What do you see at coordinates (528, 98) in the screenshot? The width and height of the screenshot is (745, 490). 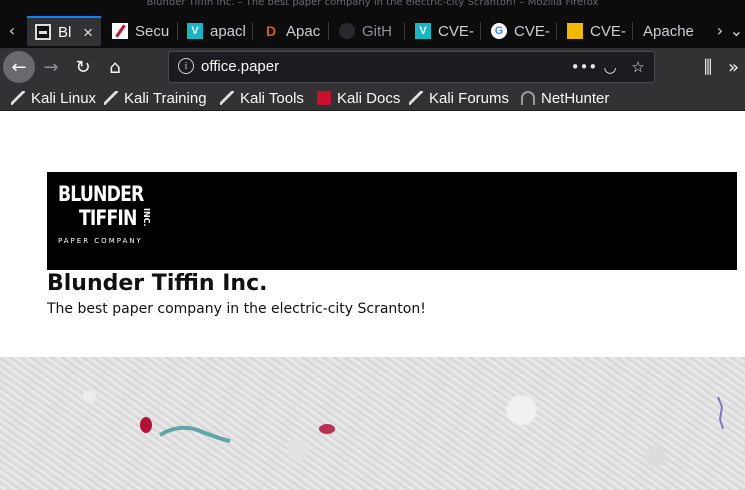 I see `nethunter-icon` at bounding box center [528, 98].